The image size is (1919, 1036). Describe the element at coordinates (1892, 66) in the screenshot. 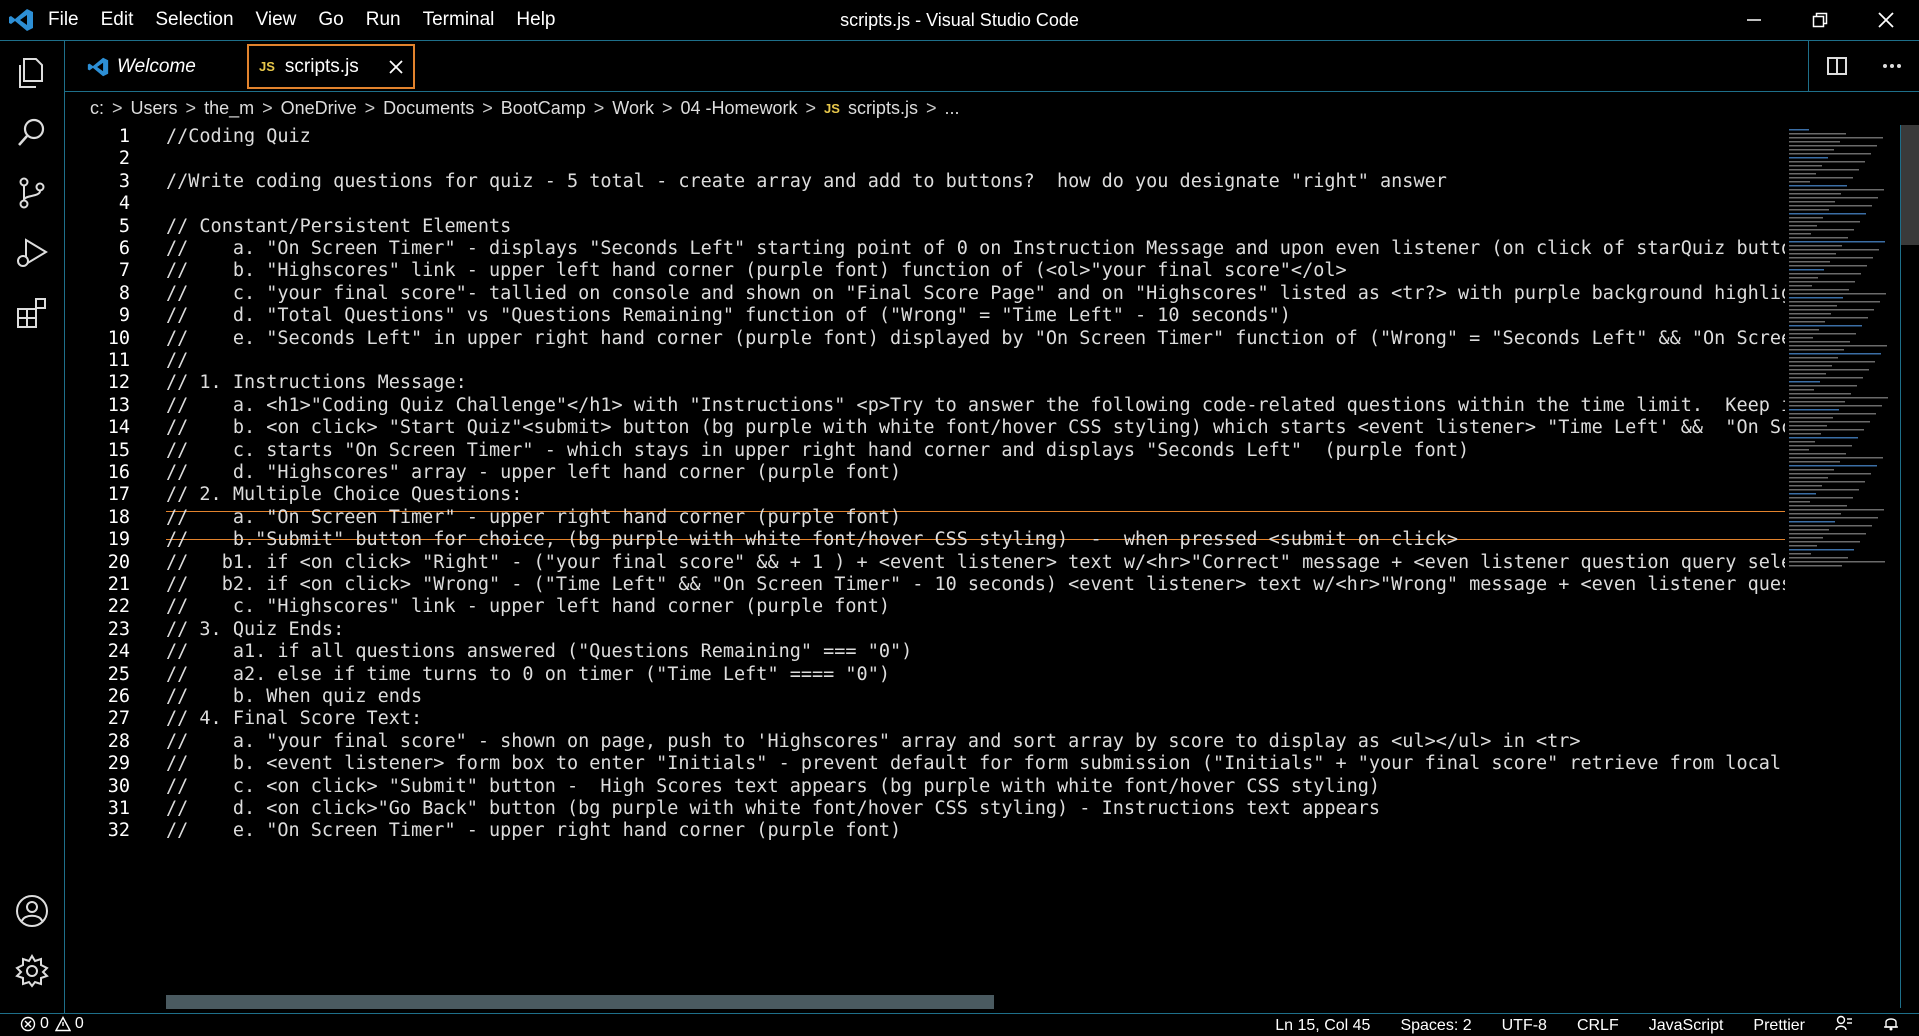

I see `more-actions-icon` at that location.